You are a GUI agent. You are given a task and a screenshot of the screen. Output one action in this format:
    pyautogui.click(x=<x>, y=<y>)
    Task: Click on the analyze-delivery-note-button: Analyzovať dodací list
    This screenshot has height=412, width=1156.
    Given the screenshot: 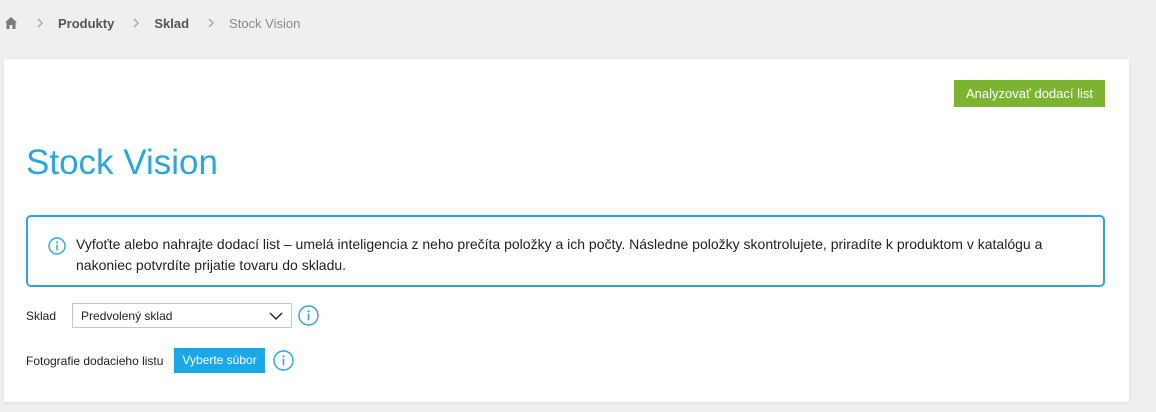 What is the action you would take?
    pyautogui.click(x=1029, y=93)
    